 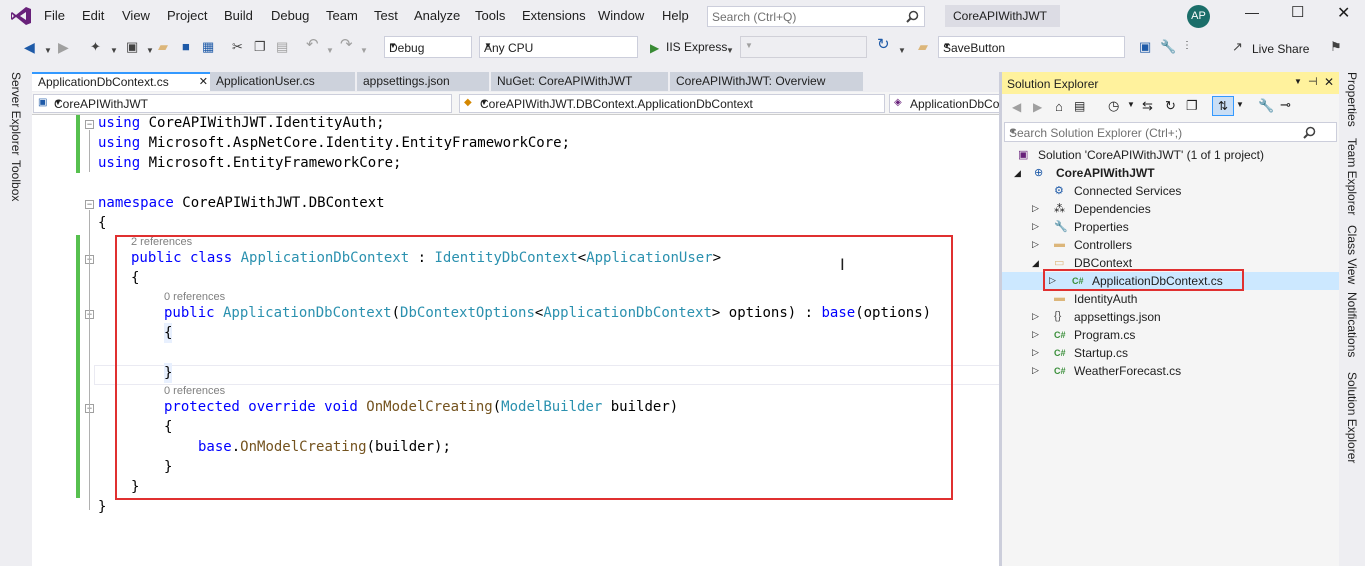 I want to click on navigate-forward-icon: ▶, so click(x=63, y=47).